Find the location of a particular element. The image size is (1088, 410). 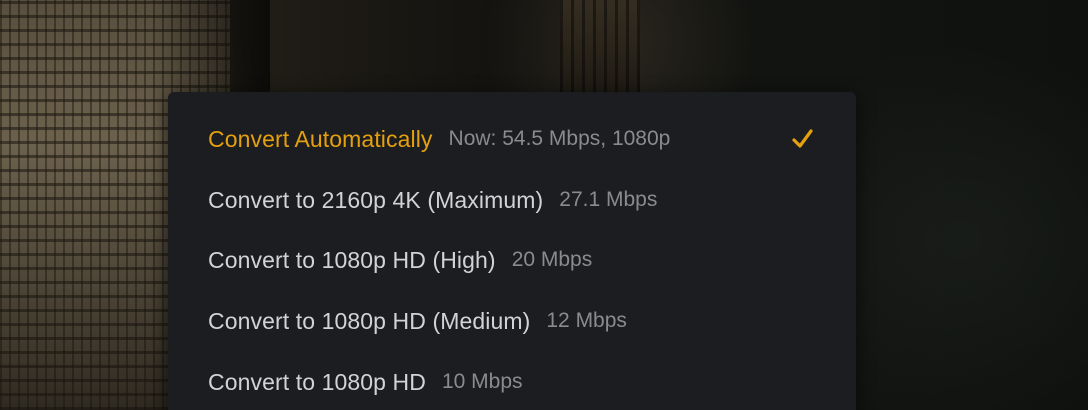

background-drape is located at coordinates (600, 50).